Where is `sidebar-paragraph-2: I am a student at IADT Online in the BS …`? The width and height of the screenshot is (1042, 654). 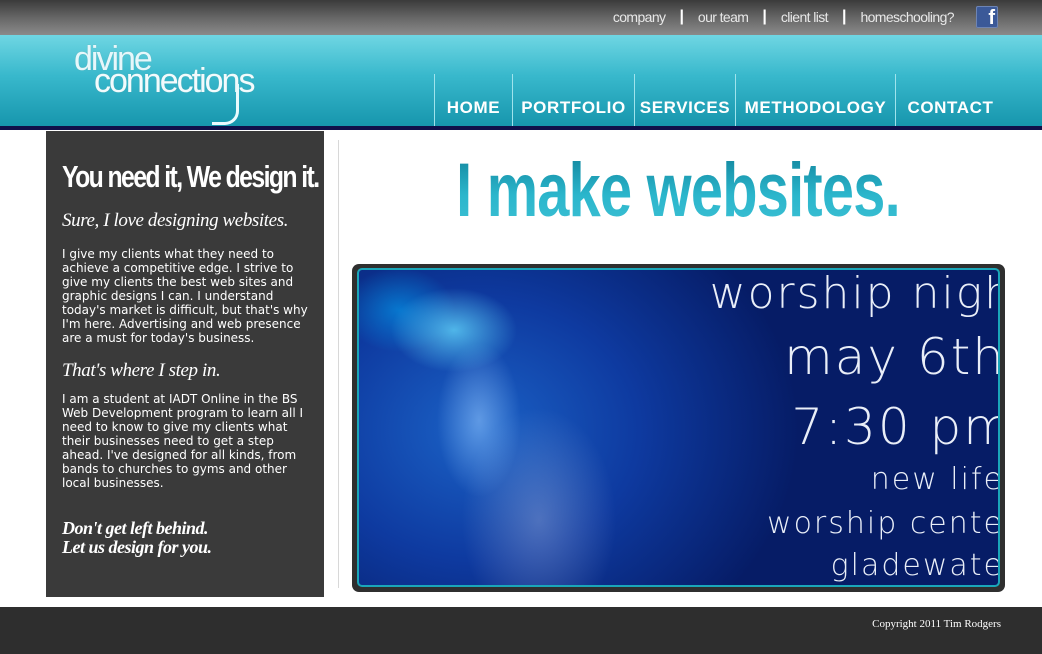
sidebar-paragraph-2: I am a student at IADT Online in the BS … is located at coordinates (183, 441).